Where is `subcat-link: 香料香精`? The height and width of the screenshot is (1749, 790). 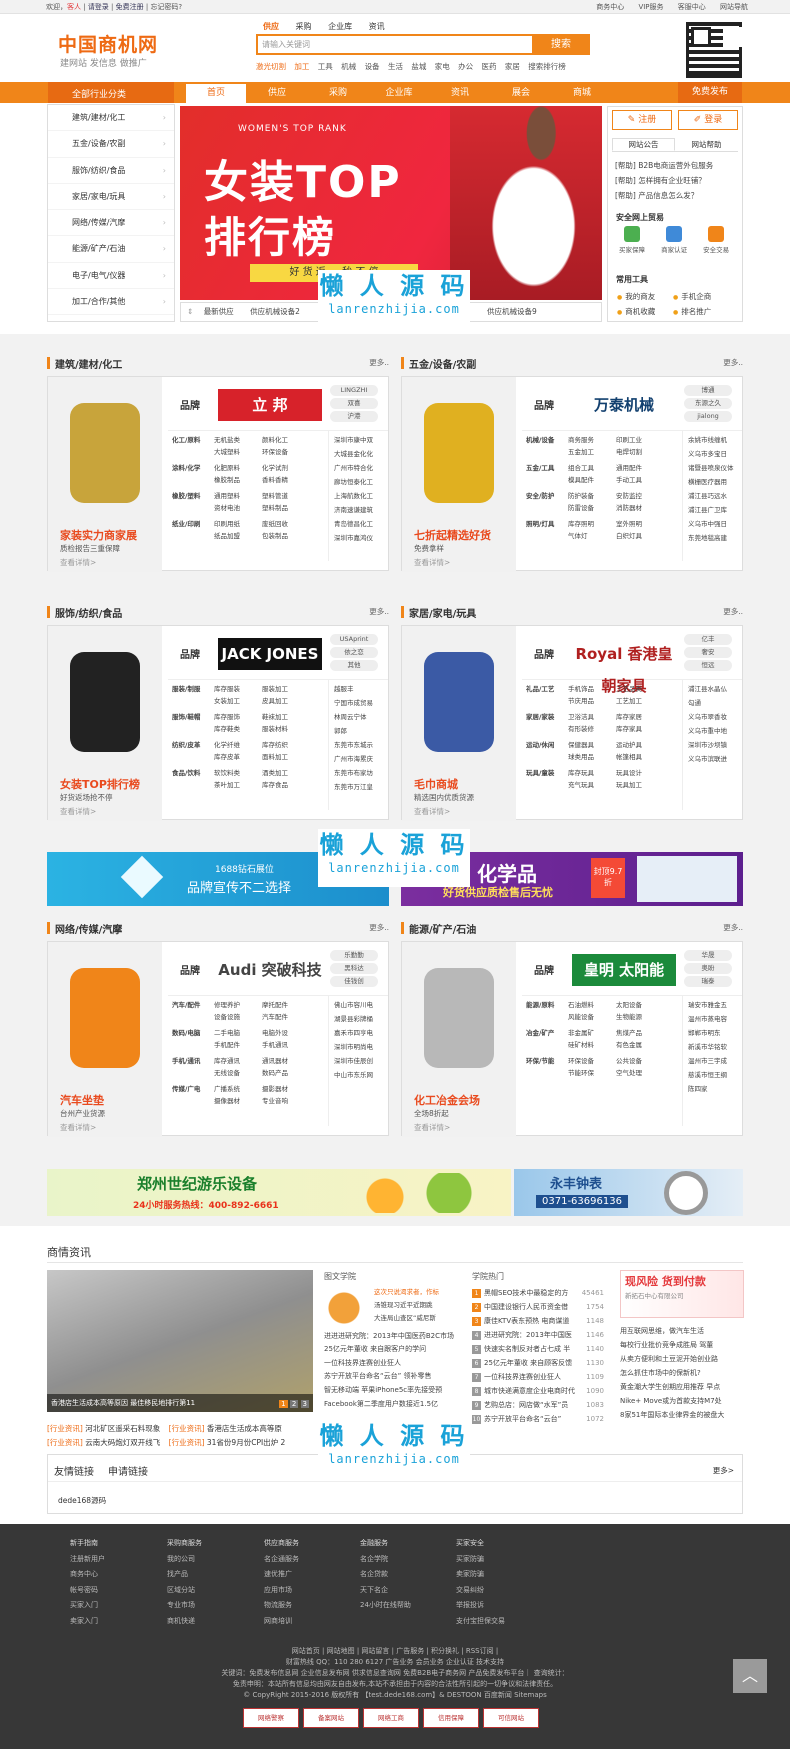
subcat-link: 香料香精 is located at coordinates (275, 480).